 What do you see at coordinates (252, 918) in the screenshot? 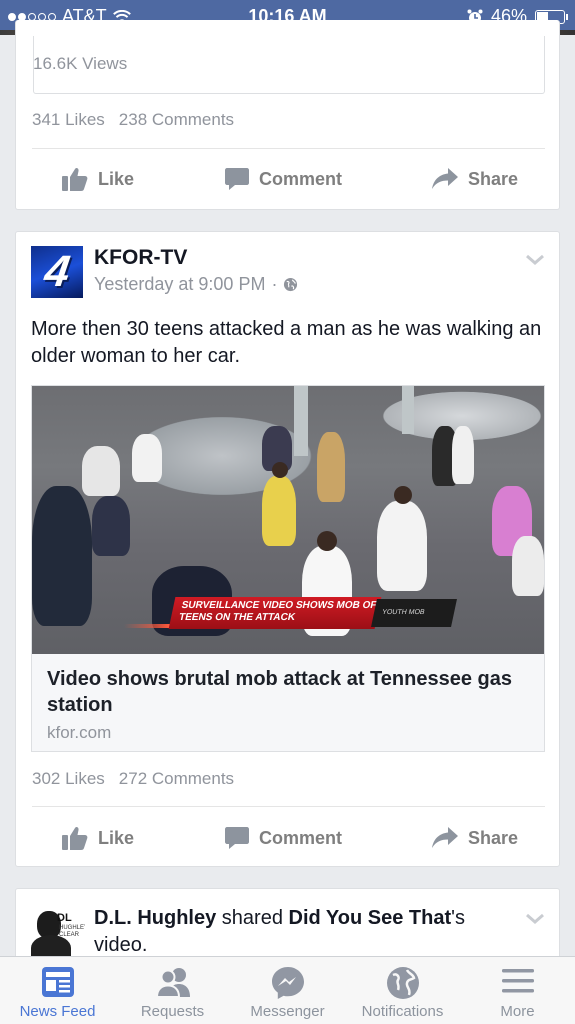
I see `shared-verb: shared` at bounding box center [252, 918].